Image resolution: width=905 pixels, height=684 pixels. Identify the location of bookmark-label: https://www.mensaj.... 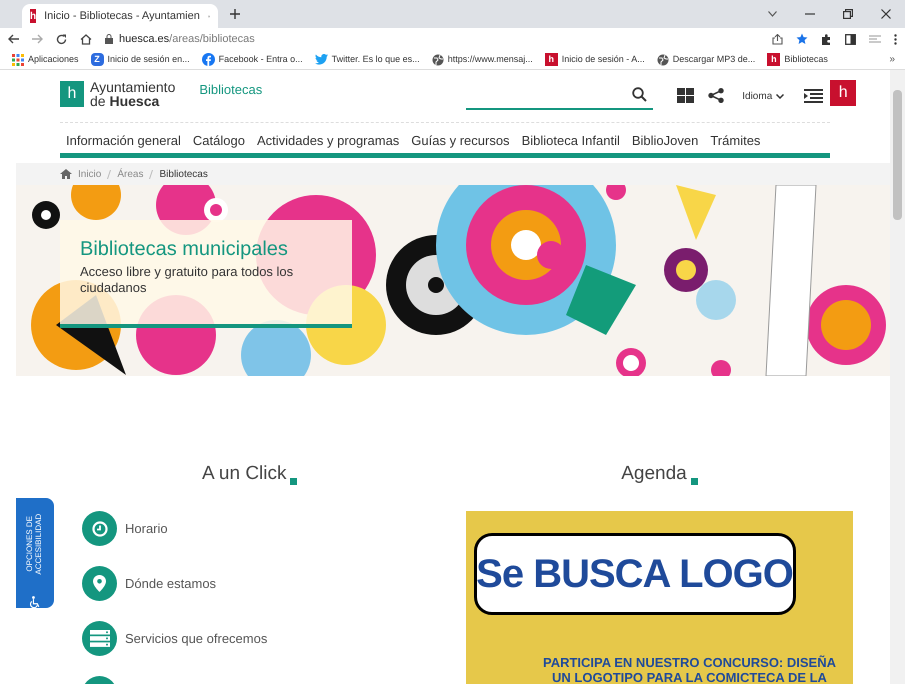
(490, 59).